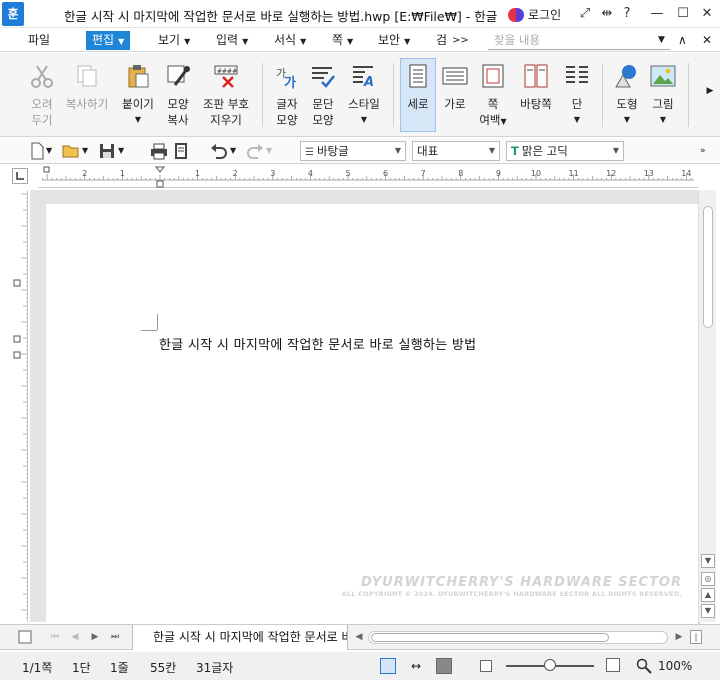 Image resolution: width=720 pixels, height=680 pixels. Describe the element at coordinates (498, 173) in the screenshot. I see `ruler-number: 9` at that location.